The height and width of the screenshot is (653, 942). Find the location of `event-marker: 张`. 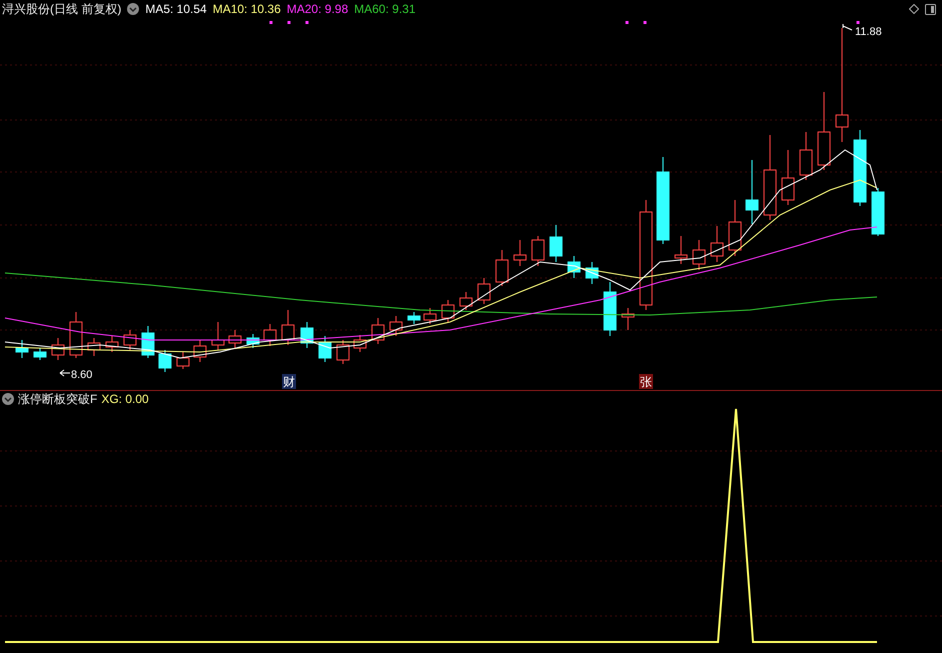

event-marker: 张 is located at coordinates (646, 381).